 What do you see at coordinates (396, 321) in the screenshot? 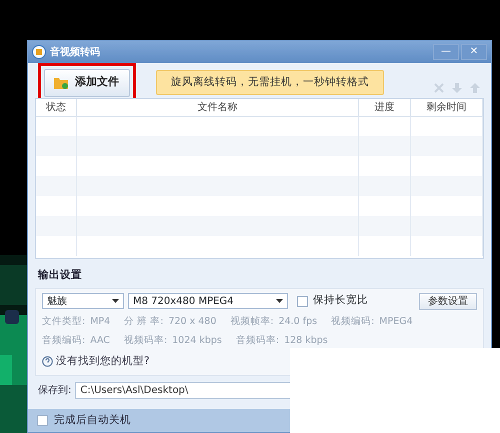
I see `field-value: MPEG4` at bounding box center [396, 321].